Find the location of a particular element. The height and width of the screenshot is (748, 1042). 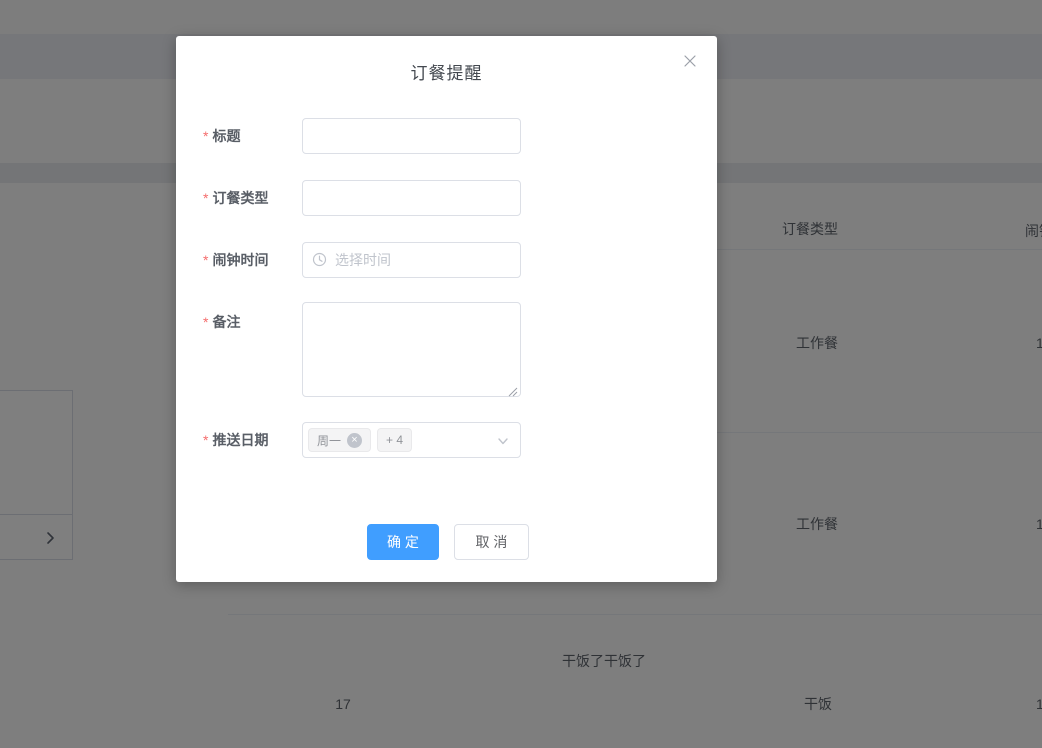

field-label-title: * 标题 is located at coordinates (222, 136).